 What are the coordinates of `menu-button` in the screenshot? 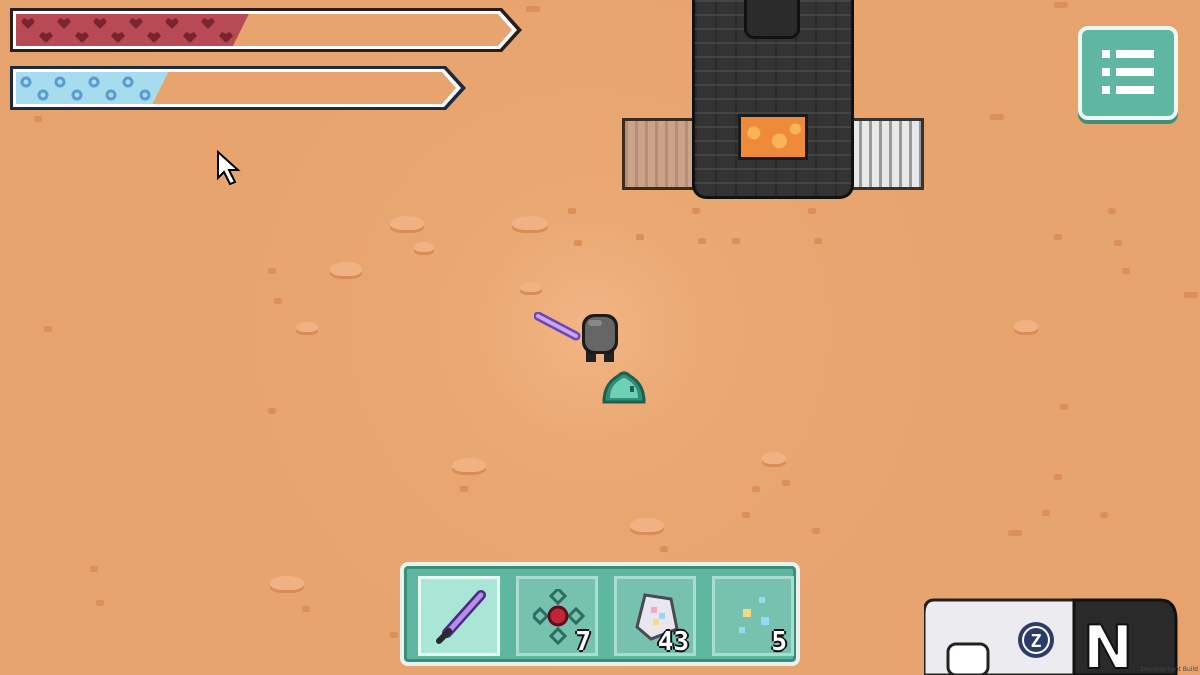 It's located at (1128, 73).